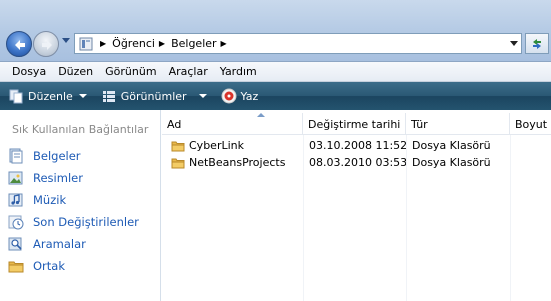 This screenshot has height=301, width=551. What do you see at coordinates (80, 129) in the screenshot?
I see `favorite-links-header: Sık Kullanılan Bağlantılar` at bounding box center [80, 129].